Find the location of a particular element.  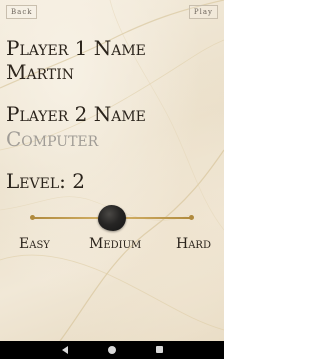

level-label: Level: 2 is located at coordinates (45, 181).